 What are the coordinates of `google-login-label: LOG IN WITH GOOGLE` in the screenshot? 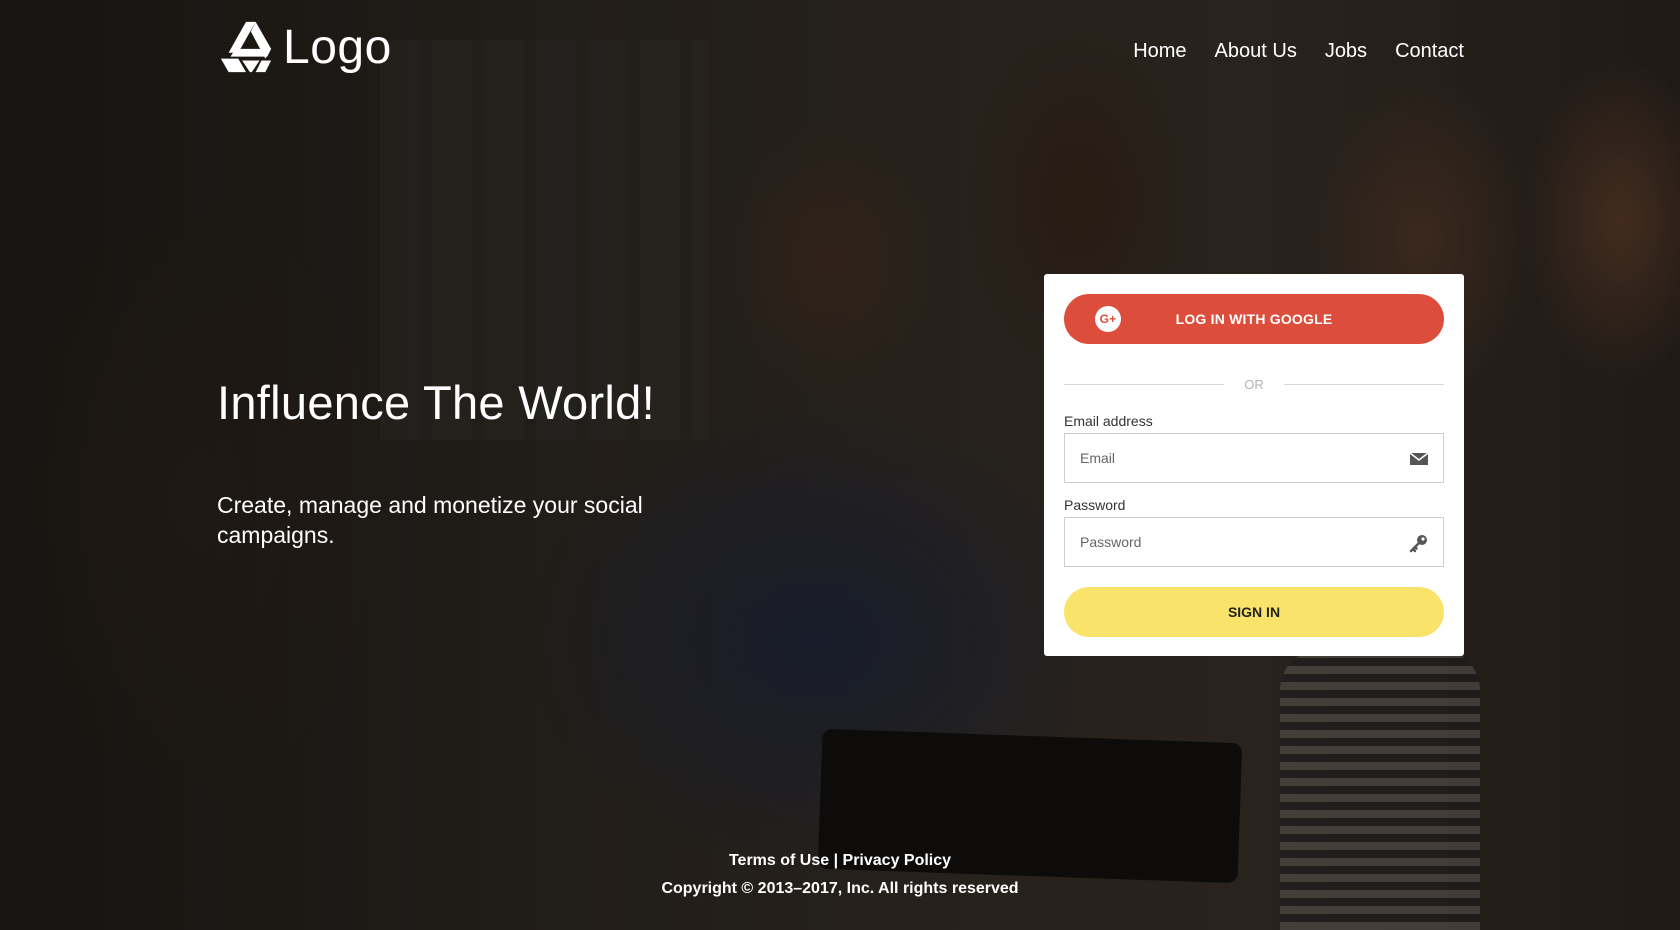 It's located at (1254, 319).